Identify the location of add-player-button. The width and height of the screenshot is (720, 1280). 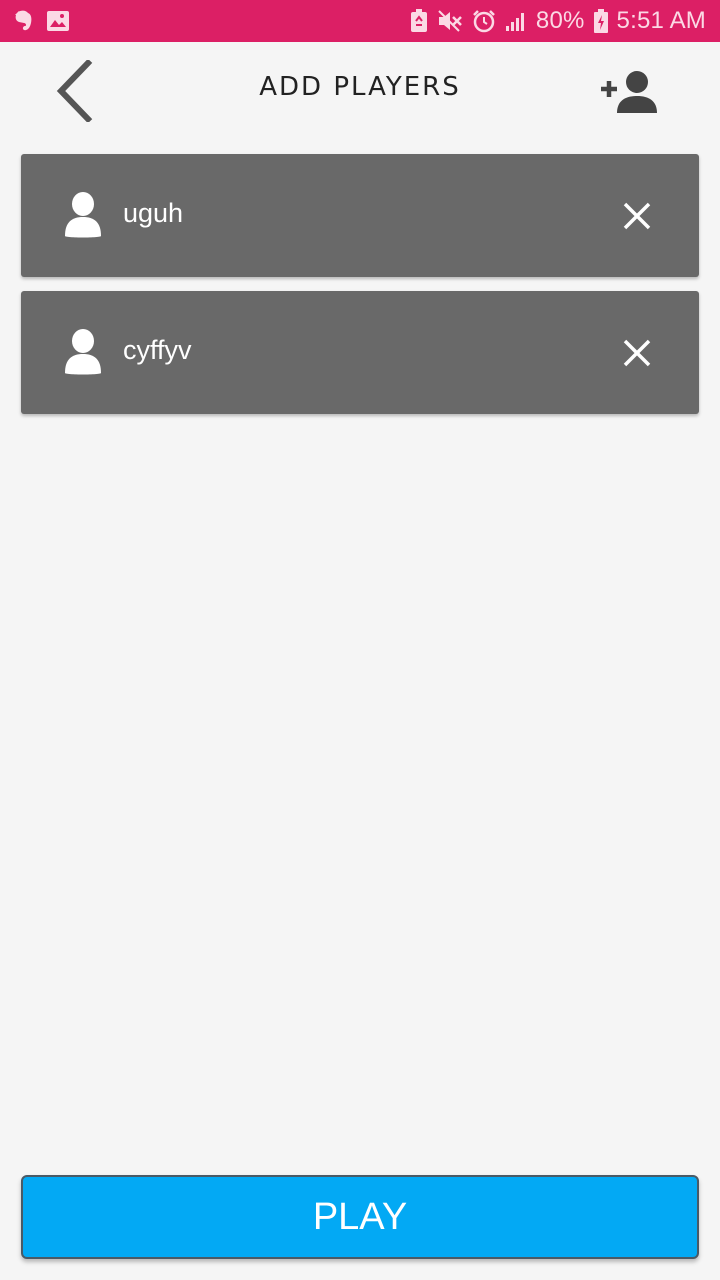
(629, 92).